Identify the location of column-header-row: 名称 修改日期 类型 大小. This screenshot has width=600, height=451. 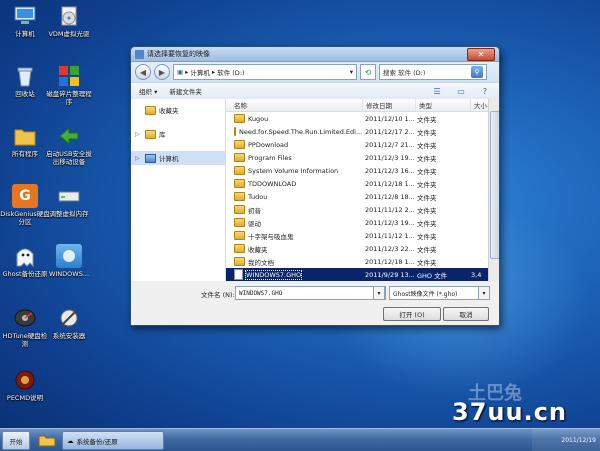
(362, 105).